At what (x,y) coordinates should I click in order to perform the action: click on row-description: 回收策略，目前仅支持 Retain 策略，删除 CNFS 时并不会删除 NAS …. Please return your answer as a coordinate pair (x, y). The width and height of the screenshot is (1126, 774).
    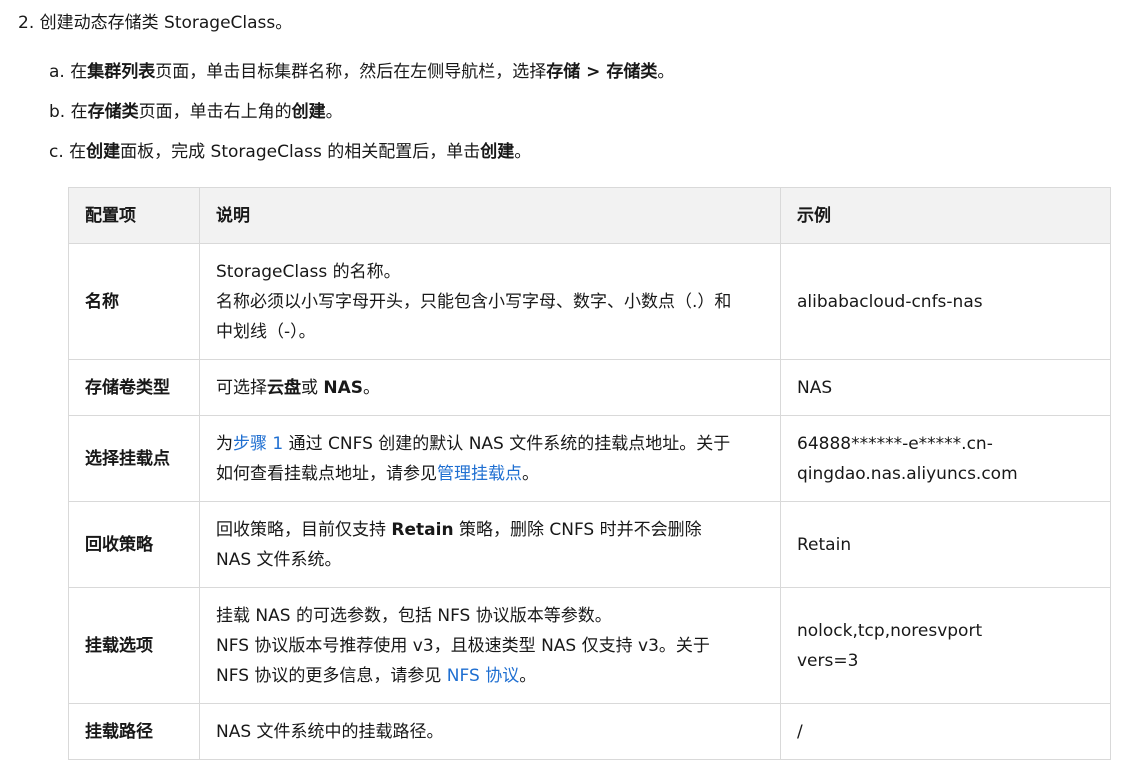
    Looking at the image, I should click on (490, 544).